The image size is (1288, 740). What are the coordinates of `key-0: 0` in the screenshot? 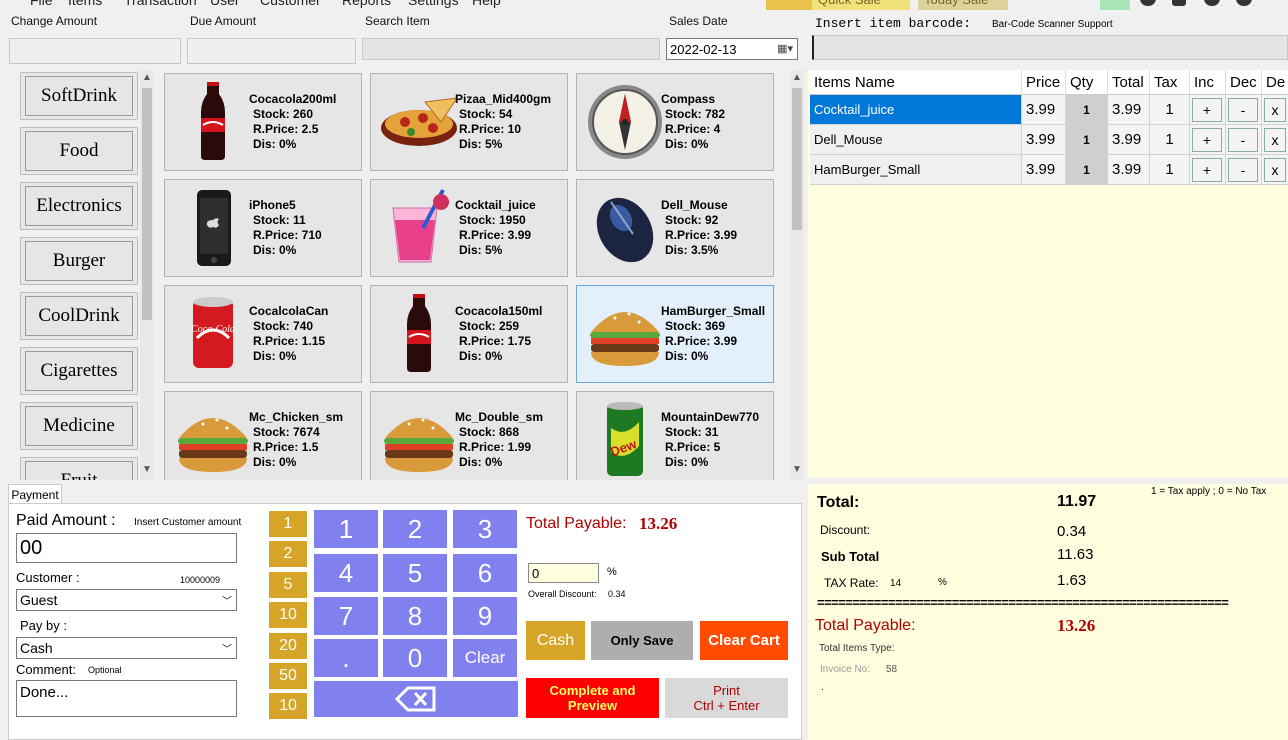 It's located at (415, 658).